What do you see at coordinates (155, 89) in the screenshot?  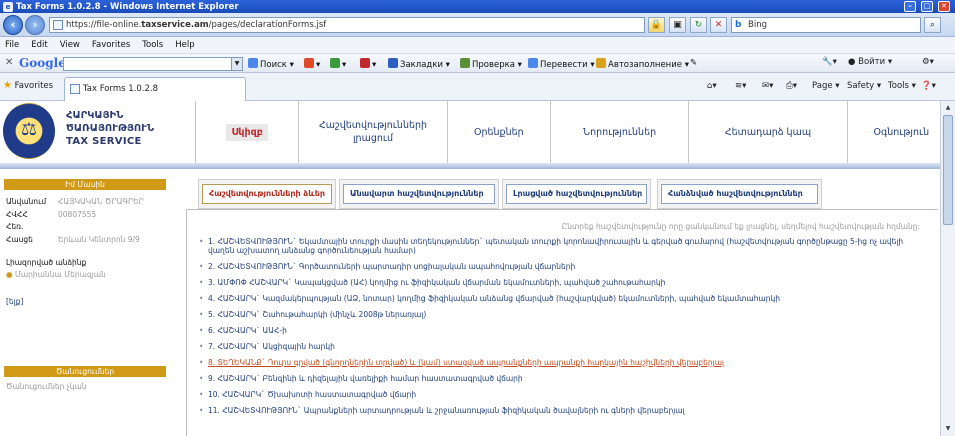 I see `browser-tab: Tax Forms 1.0.2.8` at bounding box center [155, 89].